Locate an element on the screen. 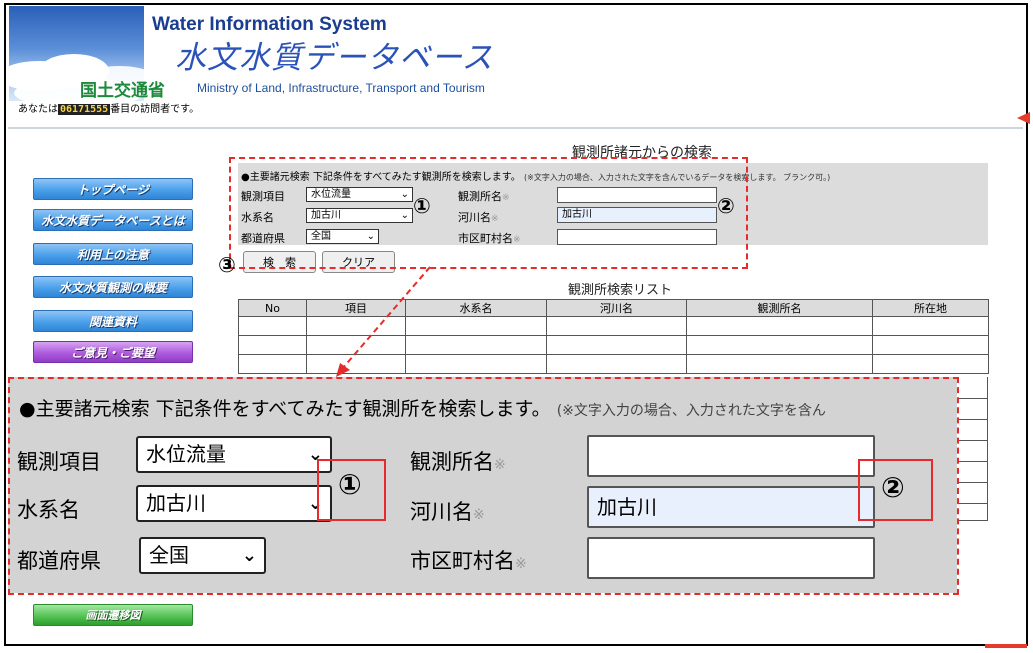 The height and width of the screenshot is (653, 1033). zoom-arrow is located at coordinates (383, 321).